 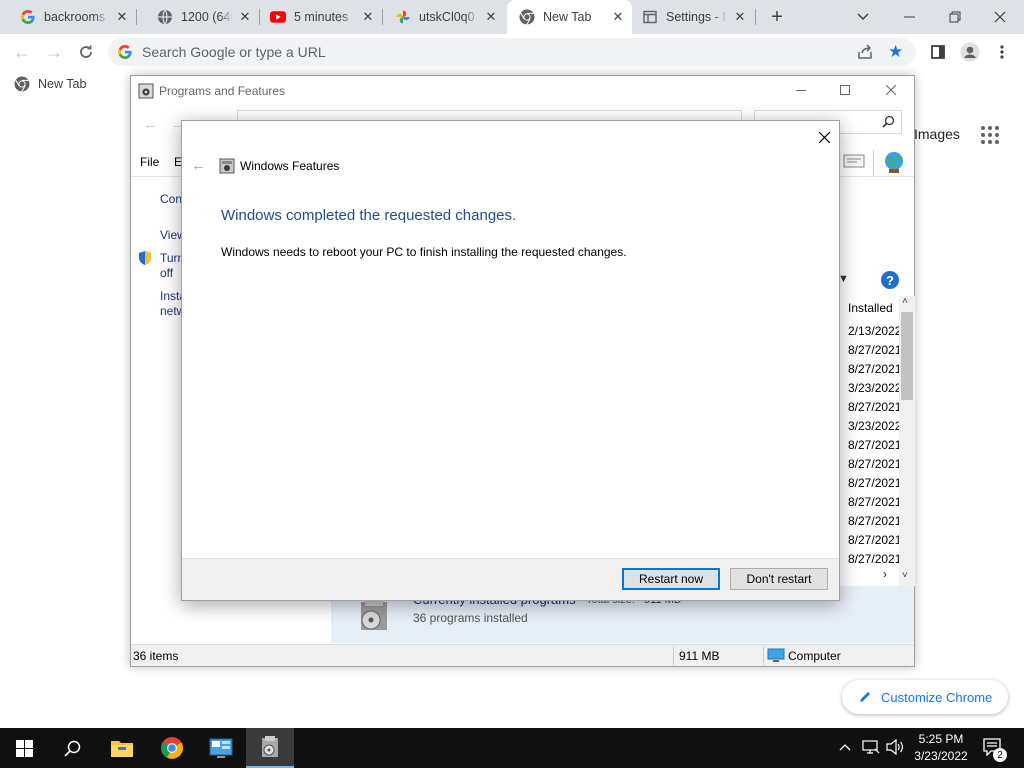 What do you see at coordinates (522, 655) in the screenshot?
I see `status-bar: 36 items 911 MB Computer` at bounding box center [522, 655].